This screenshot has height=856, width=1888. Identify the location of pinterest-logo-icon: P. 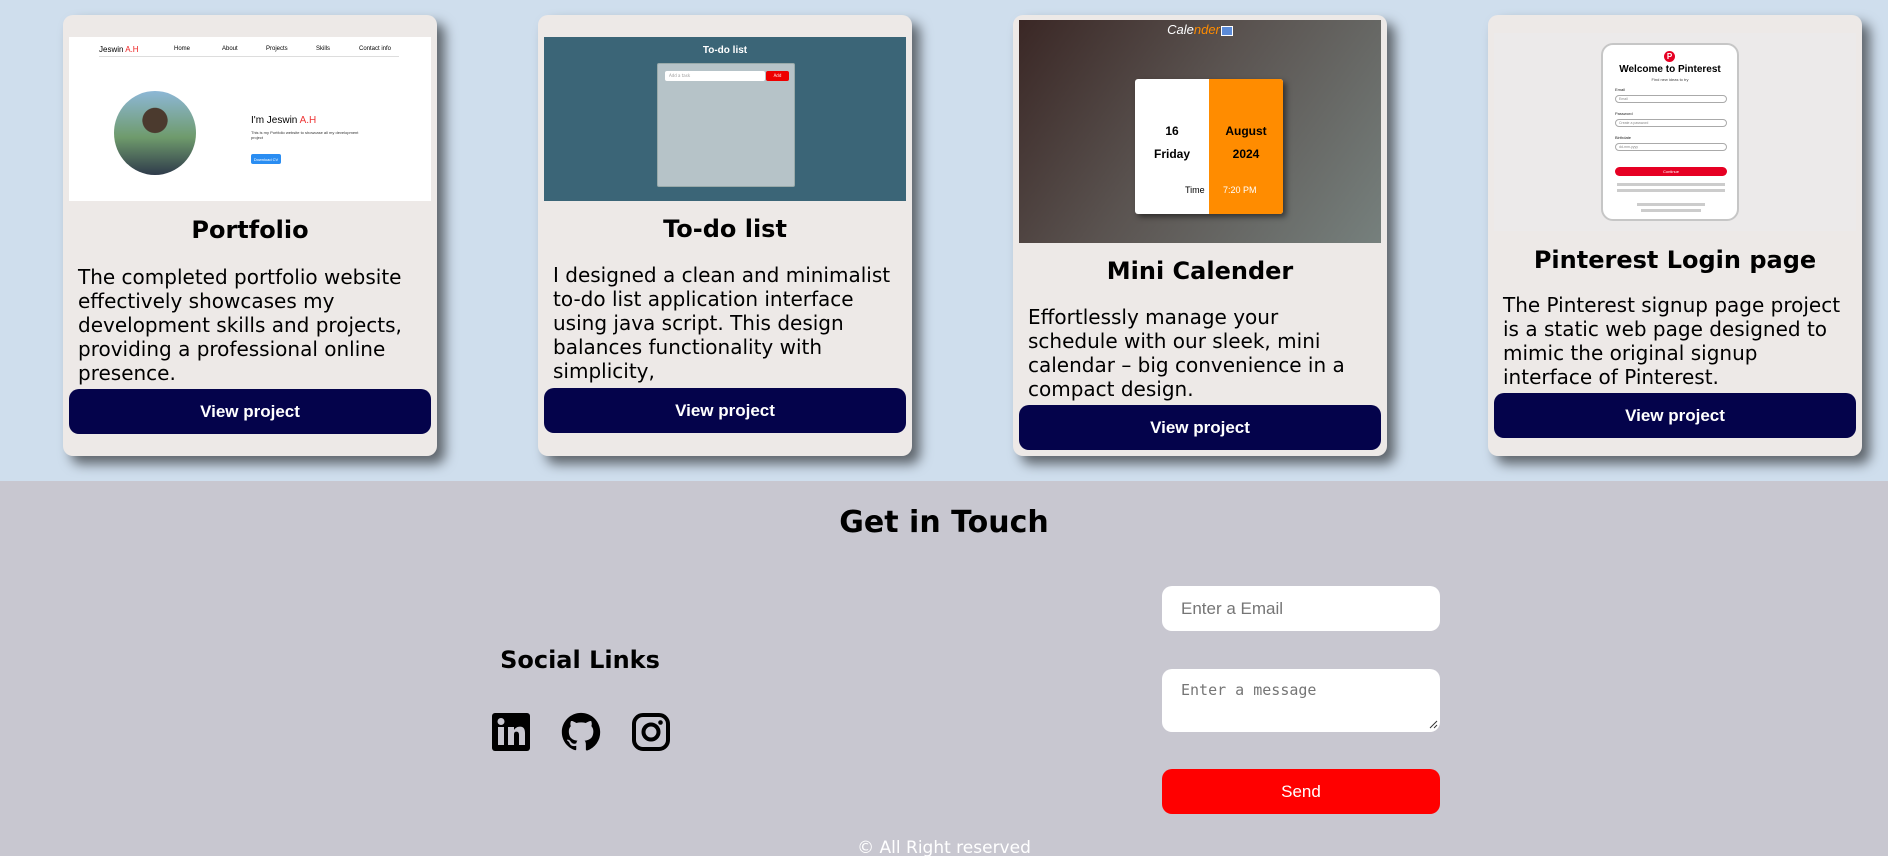
(1669, 56).